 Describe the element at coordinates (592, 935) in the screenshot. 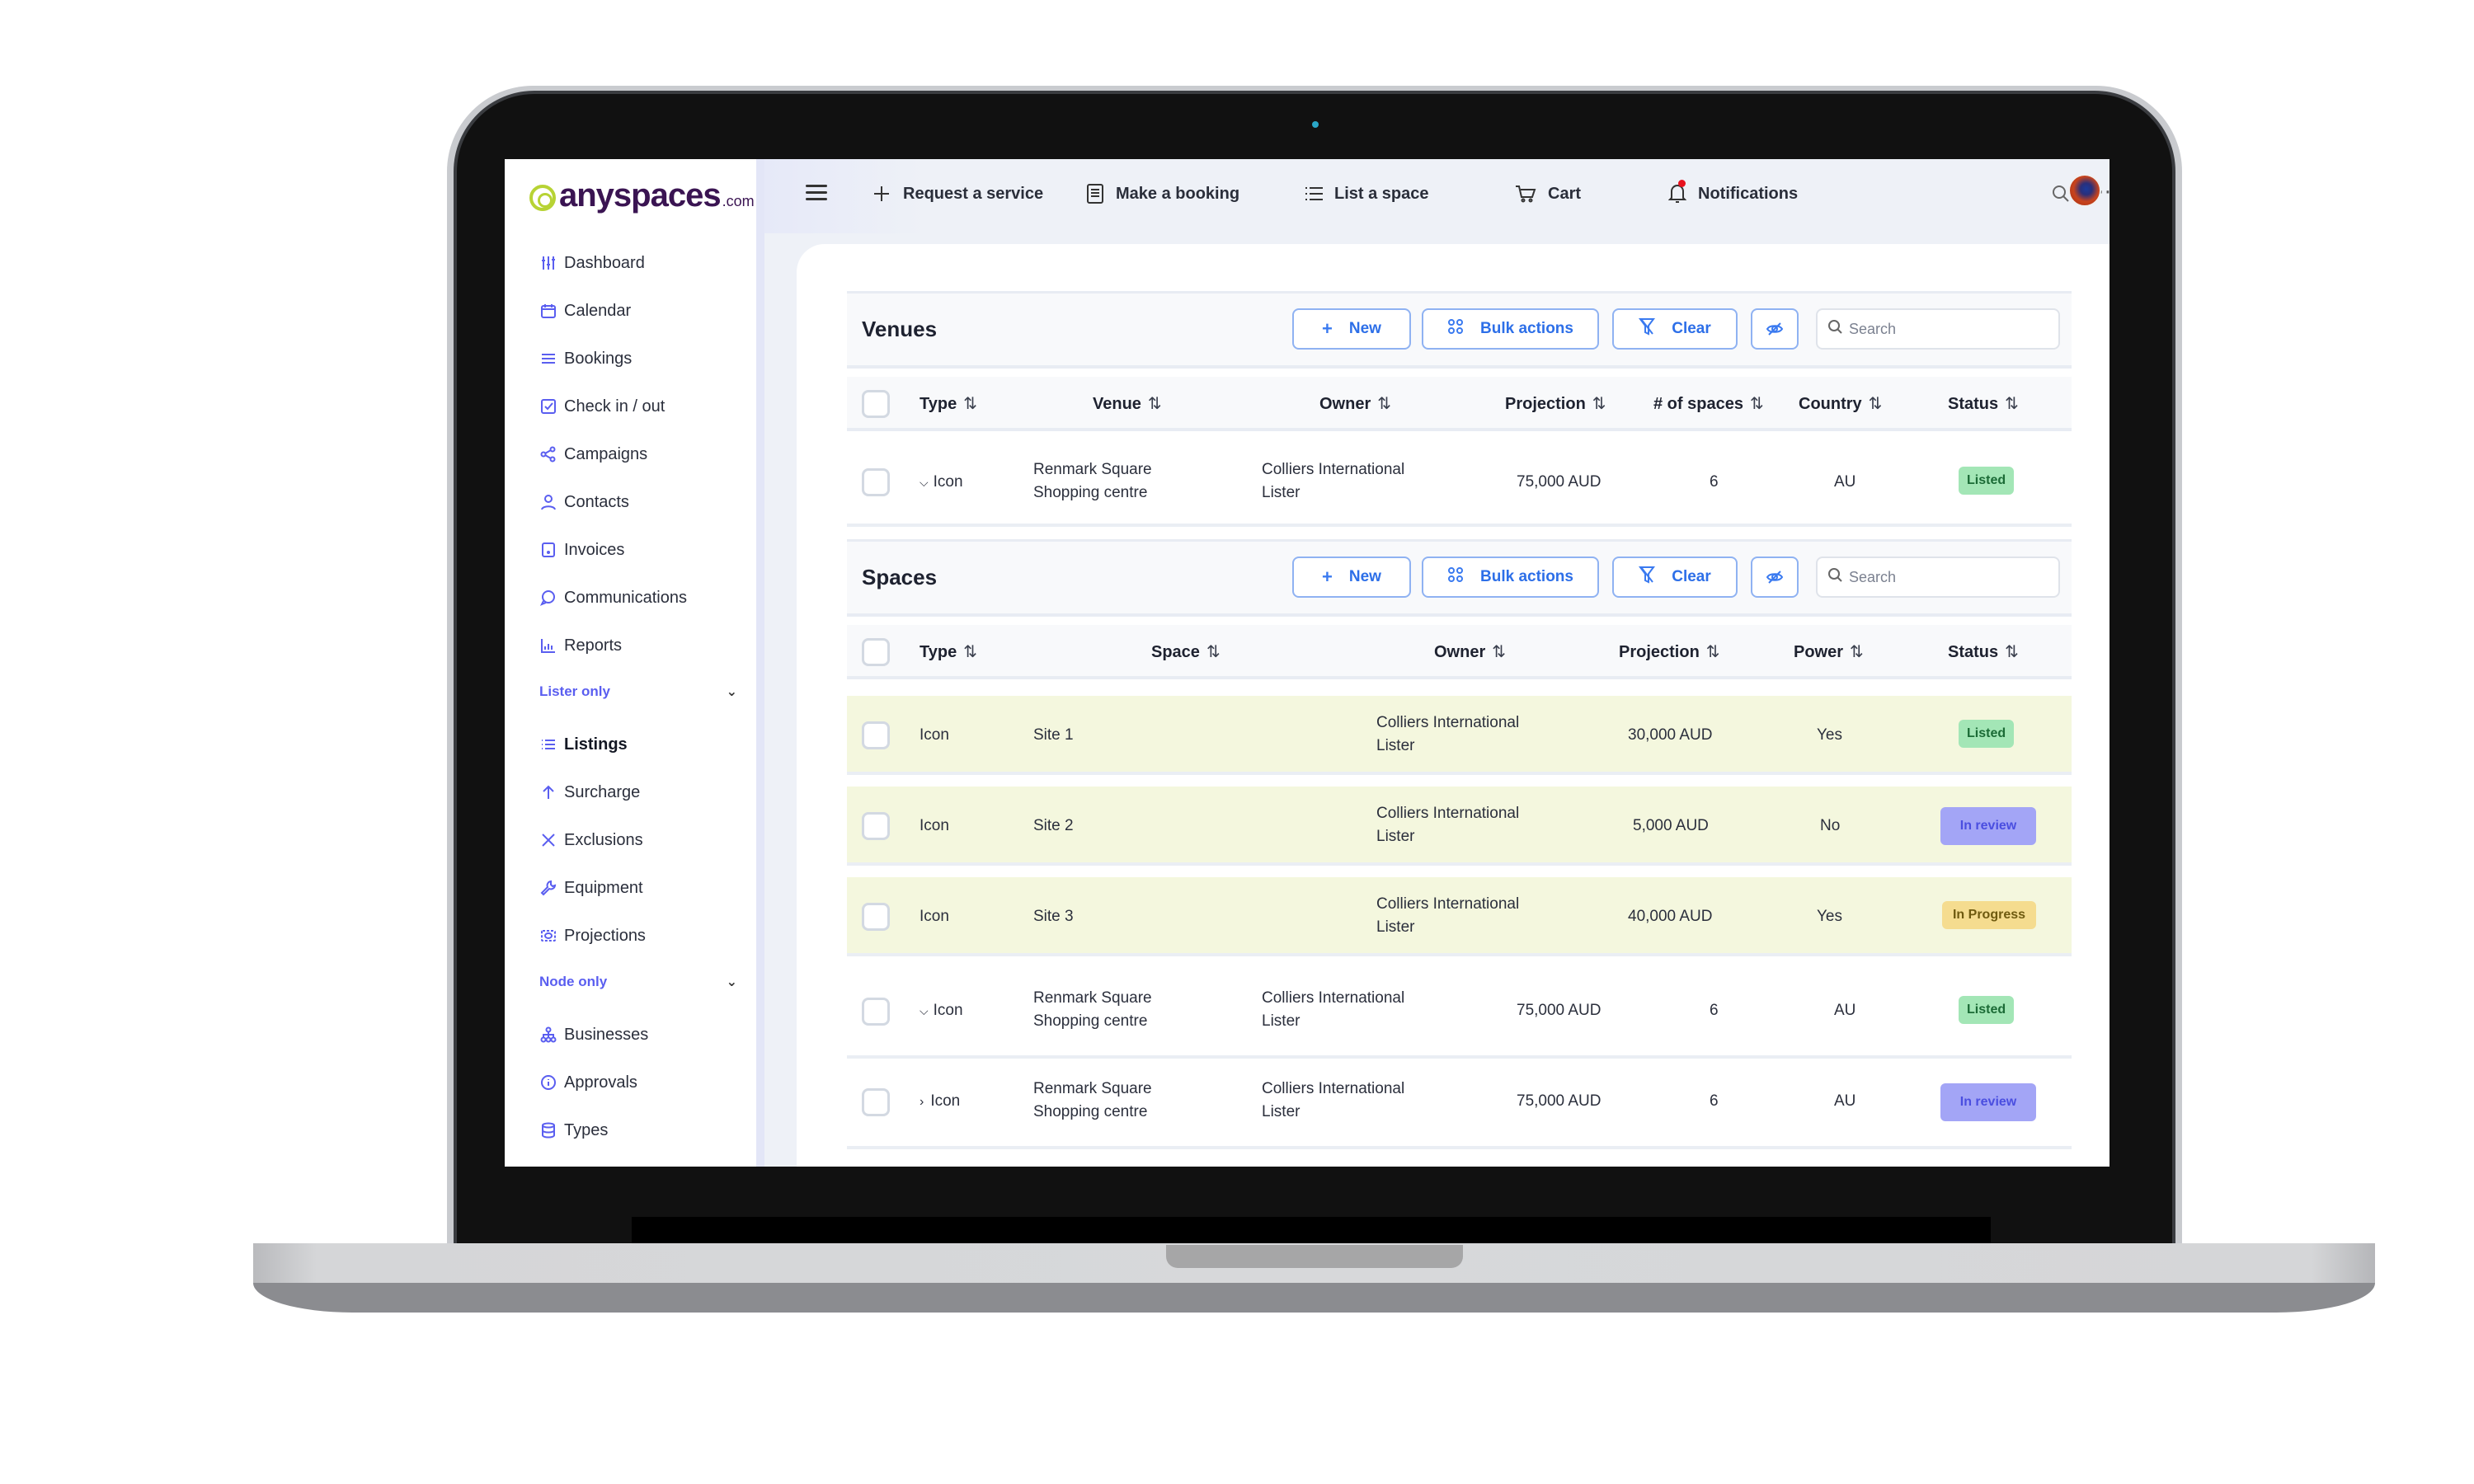

I see `sidebar-item-projections: Projections` at that location.